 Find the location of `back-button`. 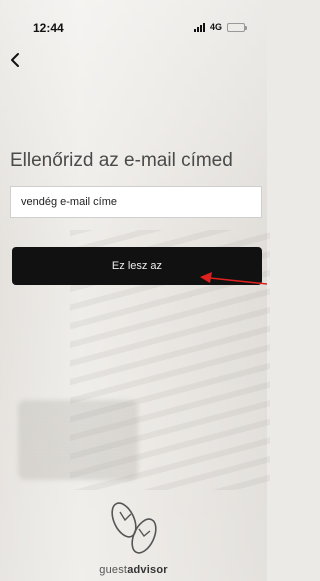

back-button is located at coordinates (17, 61).